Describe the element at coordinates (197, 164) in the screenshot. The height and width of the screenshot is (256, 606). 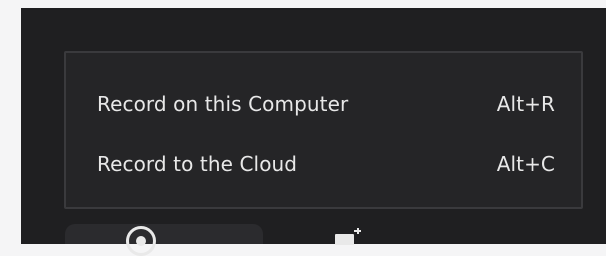
I see `record-to-the-cloud-label: Record to the Cloud` at that location.